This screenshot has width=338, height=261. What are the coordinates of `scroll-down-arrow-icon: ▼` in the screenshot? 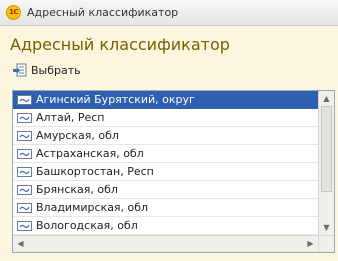 It's located at (326, 227).